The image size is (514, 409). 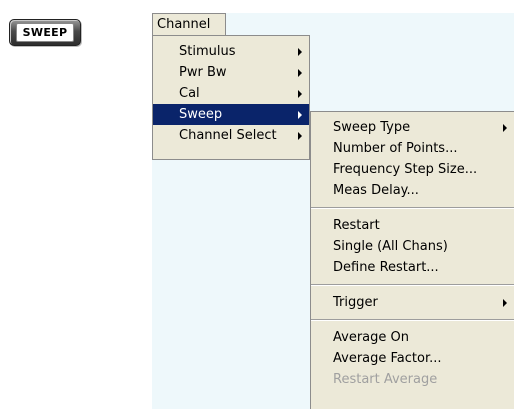 I want to click on menu-item-label: Restart Average, so click(x=385, y=379).